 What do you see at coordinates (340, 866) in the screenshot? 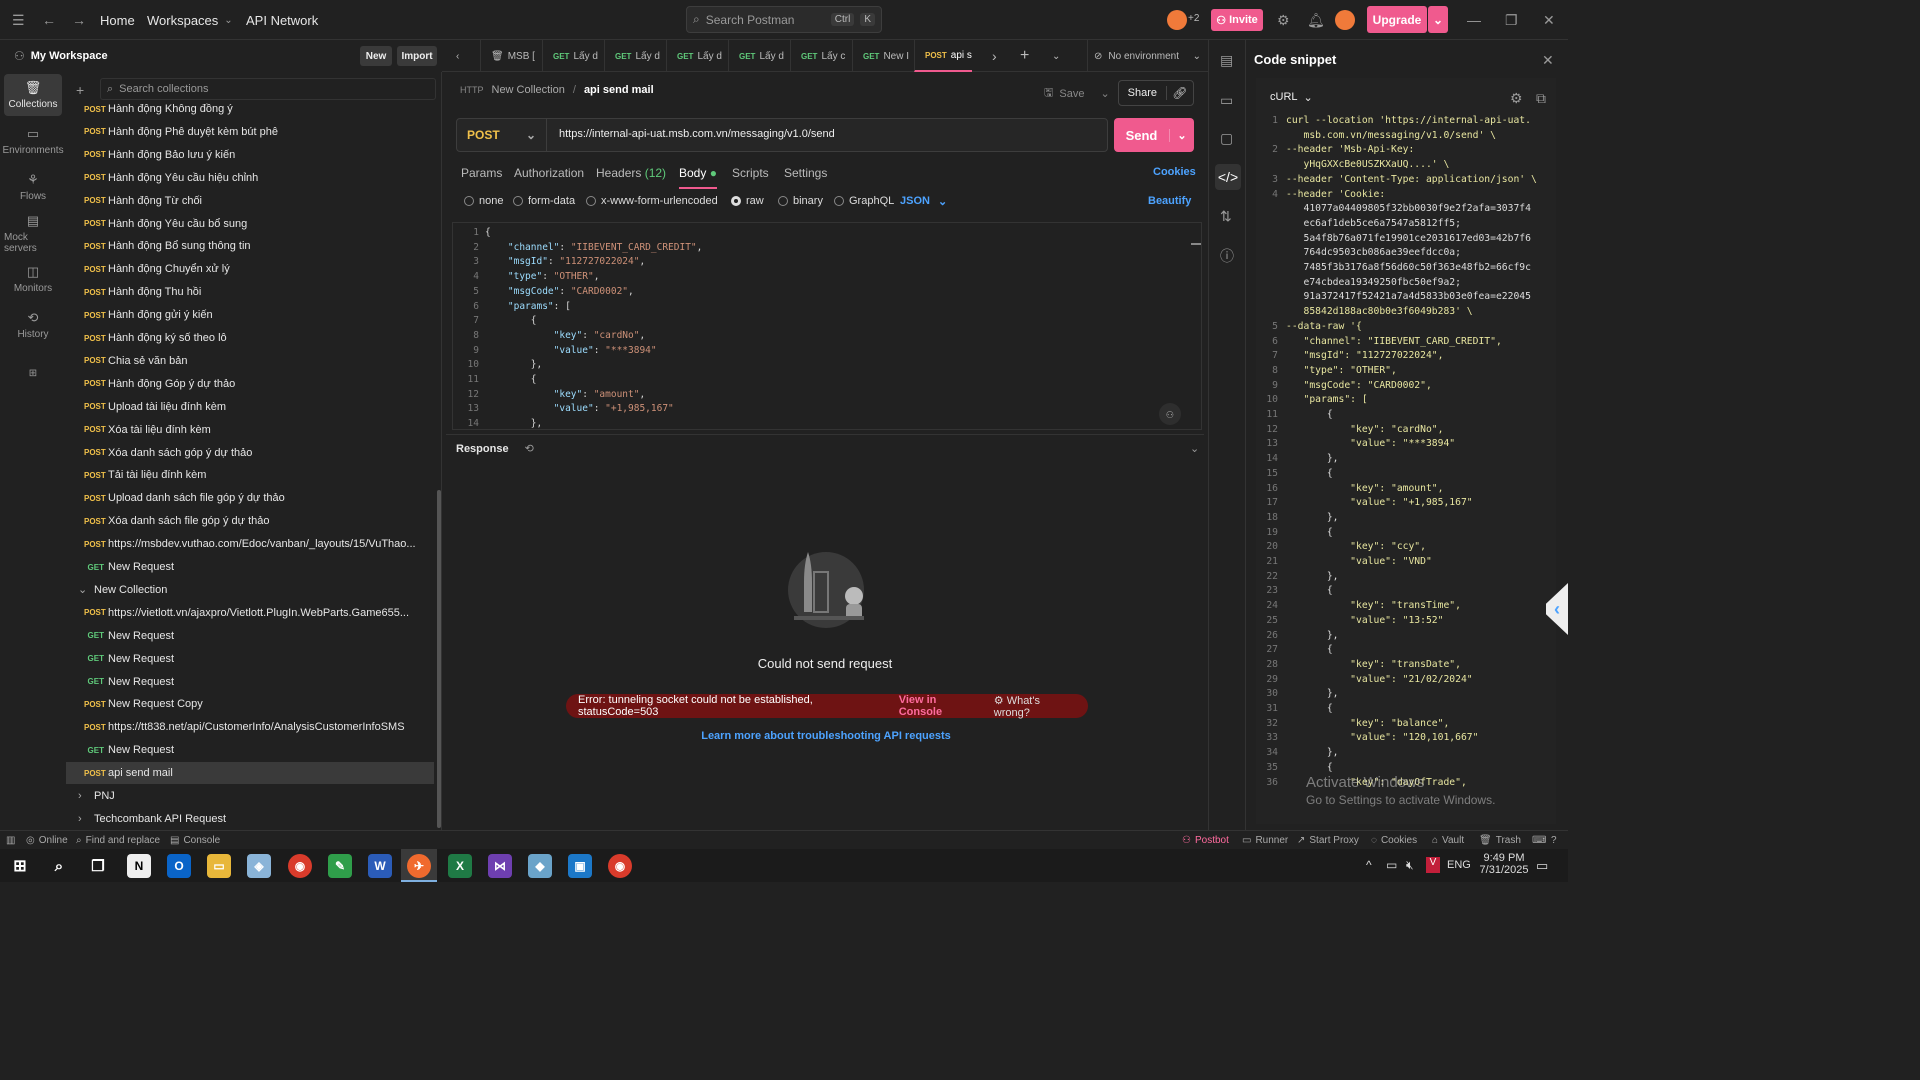
I see `notepad-plus-icon: ✎` at bounding box center [340, 866].